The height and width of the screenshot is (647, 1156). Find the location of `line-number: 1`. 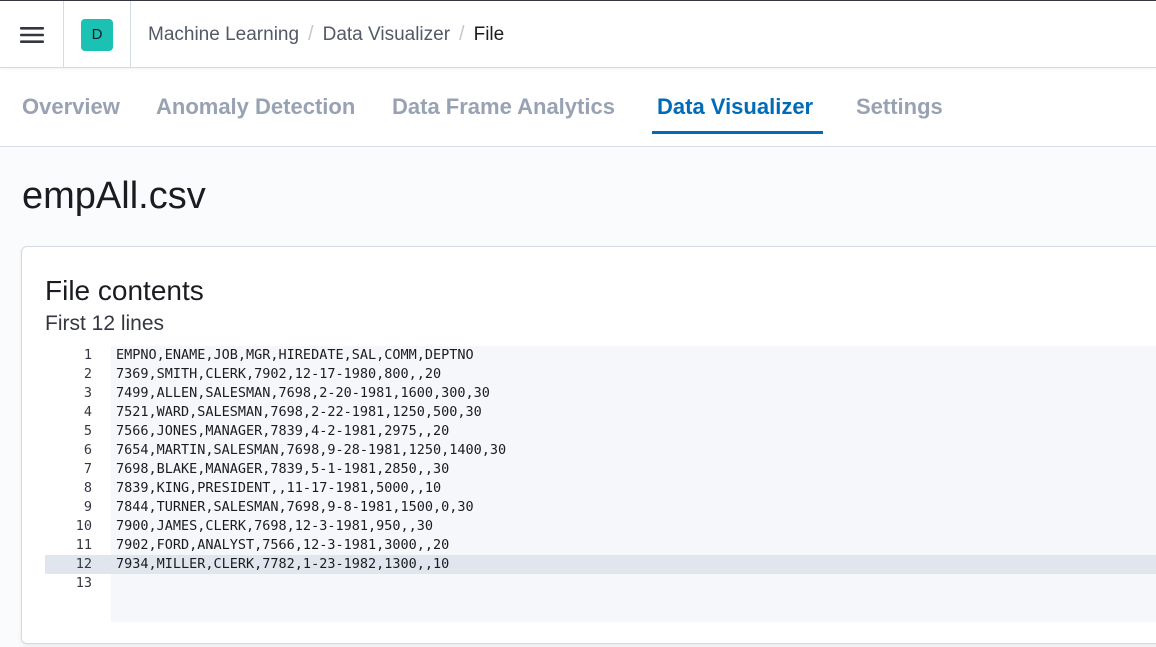

line-number: 1 is located at coordinates (87, 355).